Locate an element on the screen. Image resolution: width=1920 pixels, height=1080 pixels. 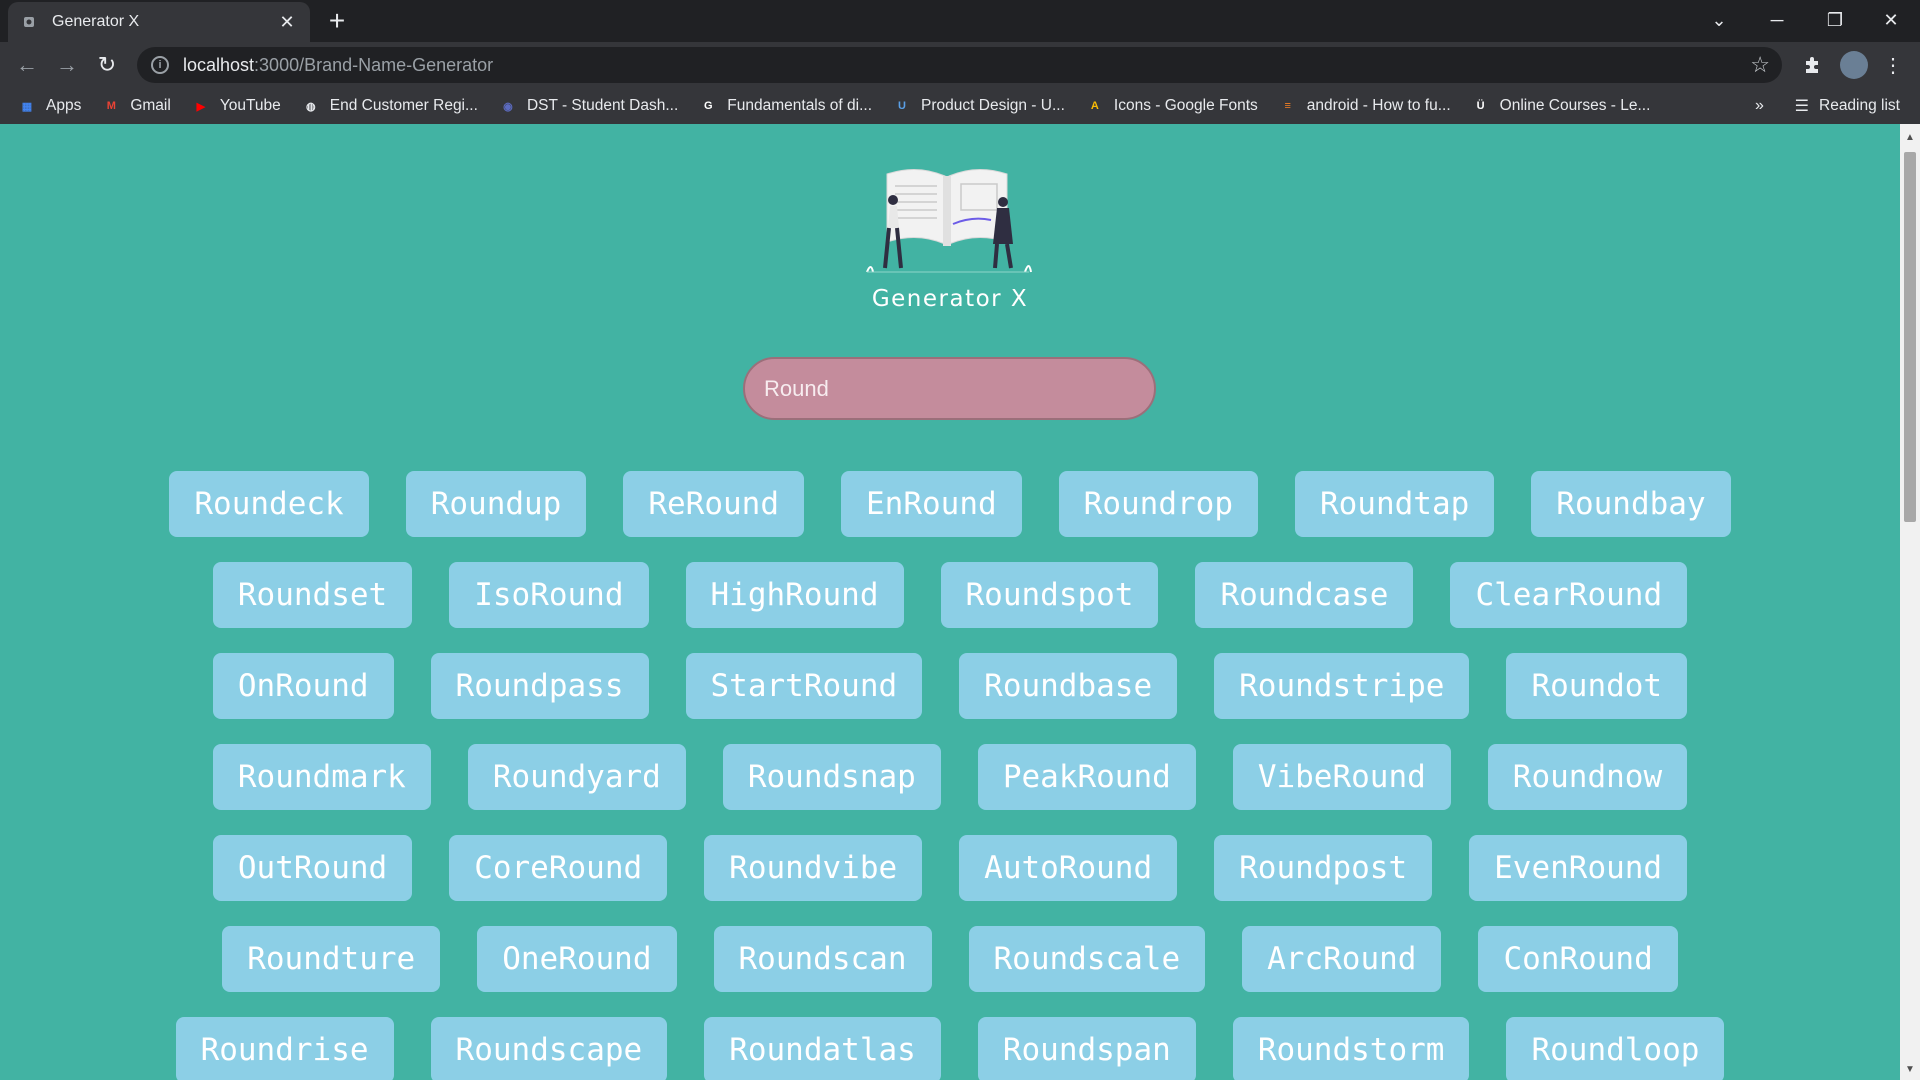
udemy-u-icon: Ü is located at coordinates (1480, 106).